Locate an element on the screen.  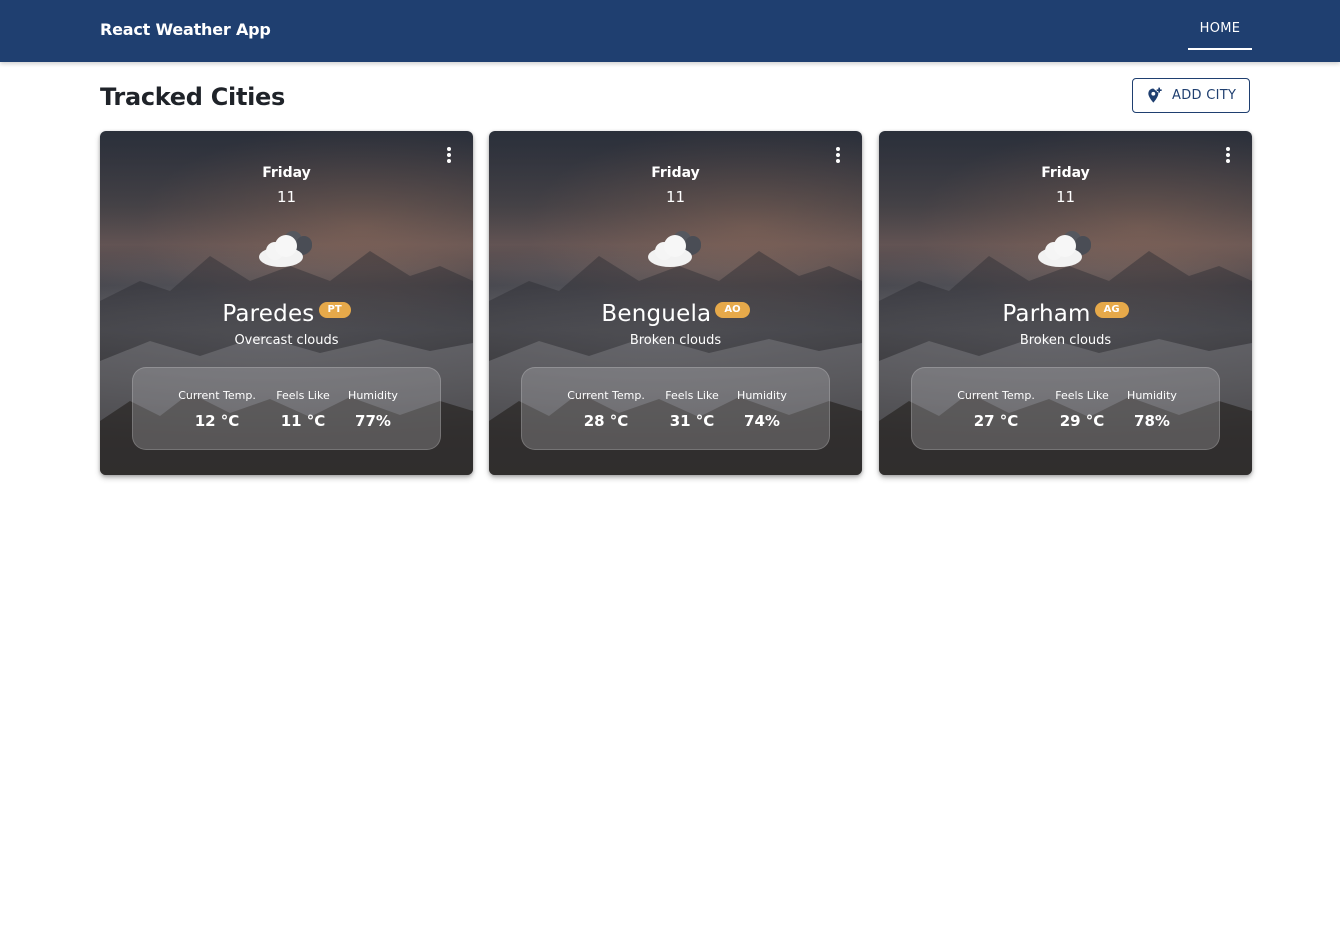
city-name: Benguela is located at coordinates (656, 314).